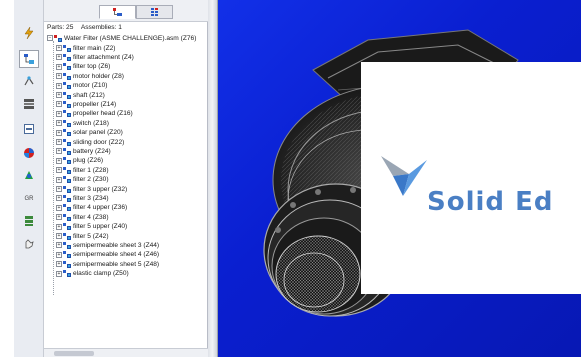  What do you see at coordinates (92, 151) in the screenshot?
I see `tree-item-label: battery (Z24)` at bounding box center [92, 151].